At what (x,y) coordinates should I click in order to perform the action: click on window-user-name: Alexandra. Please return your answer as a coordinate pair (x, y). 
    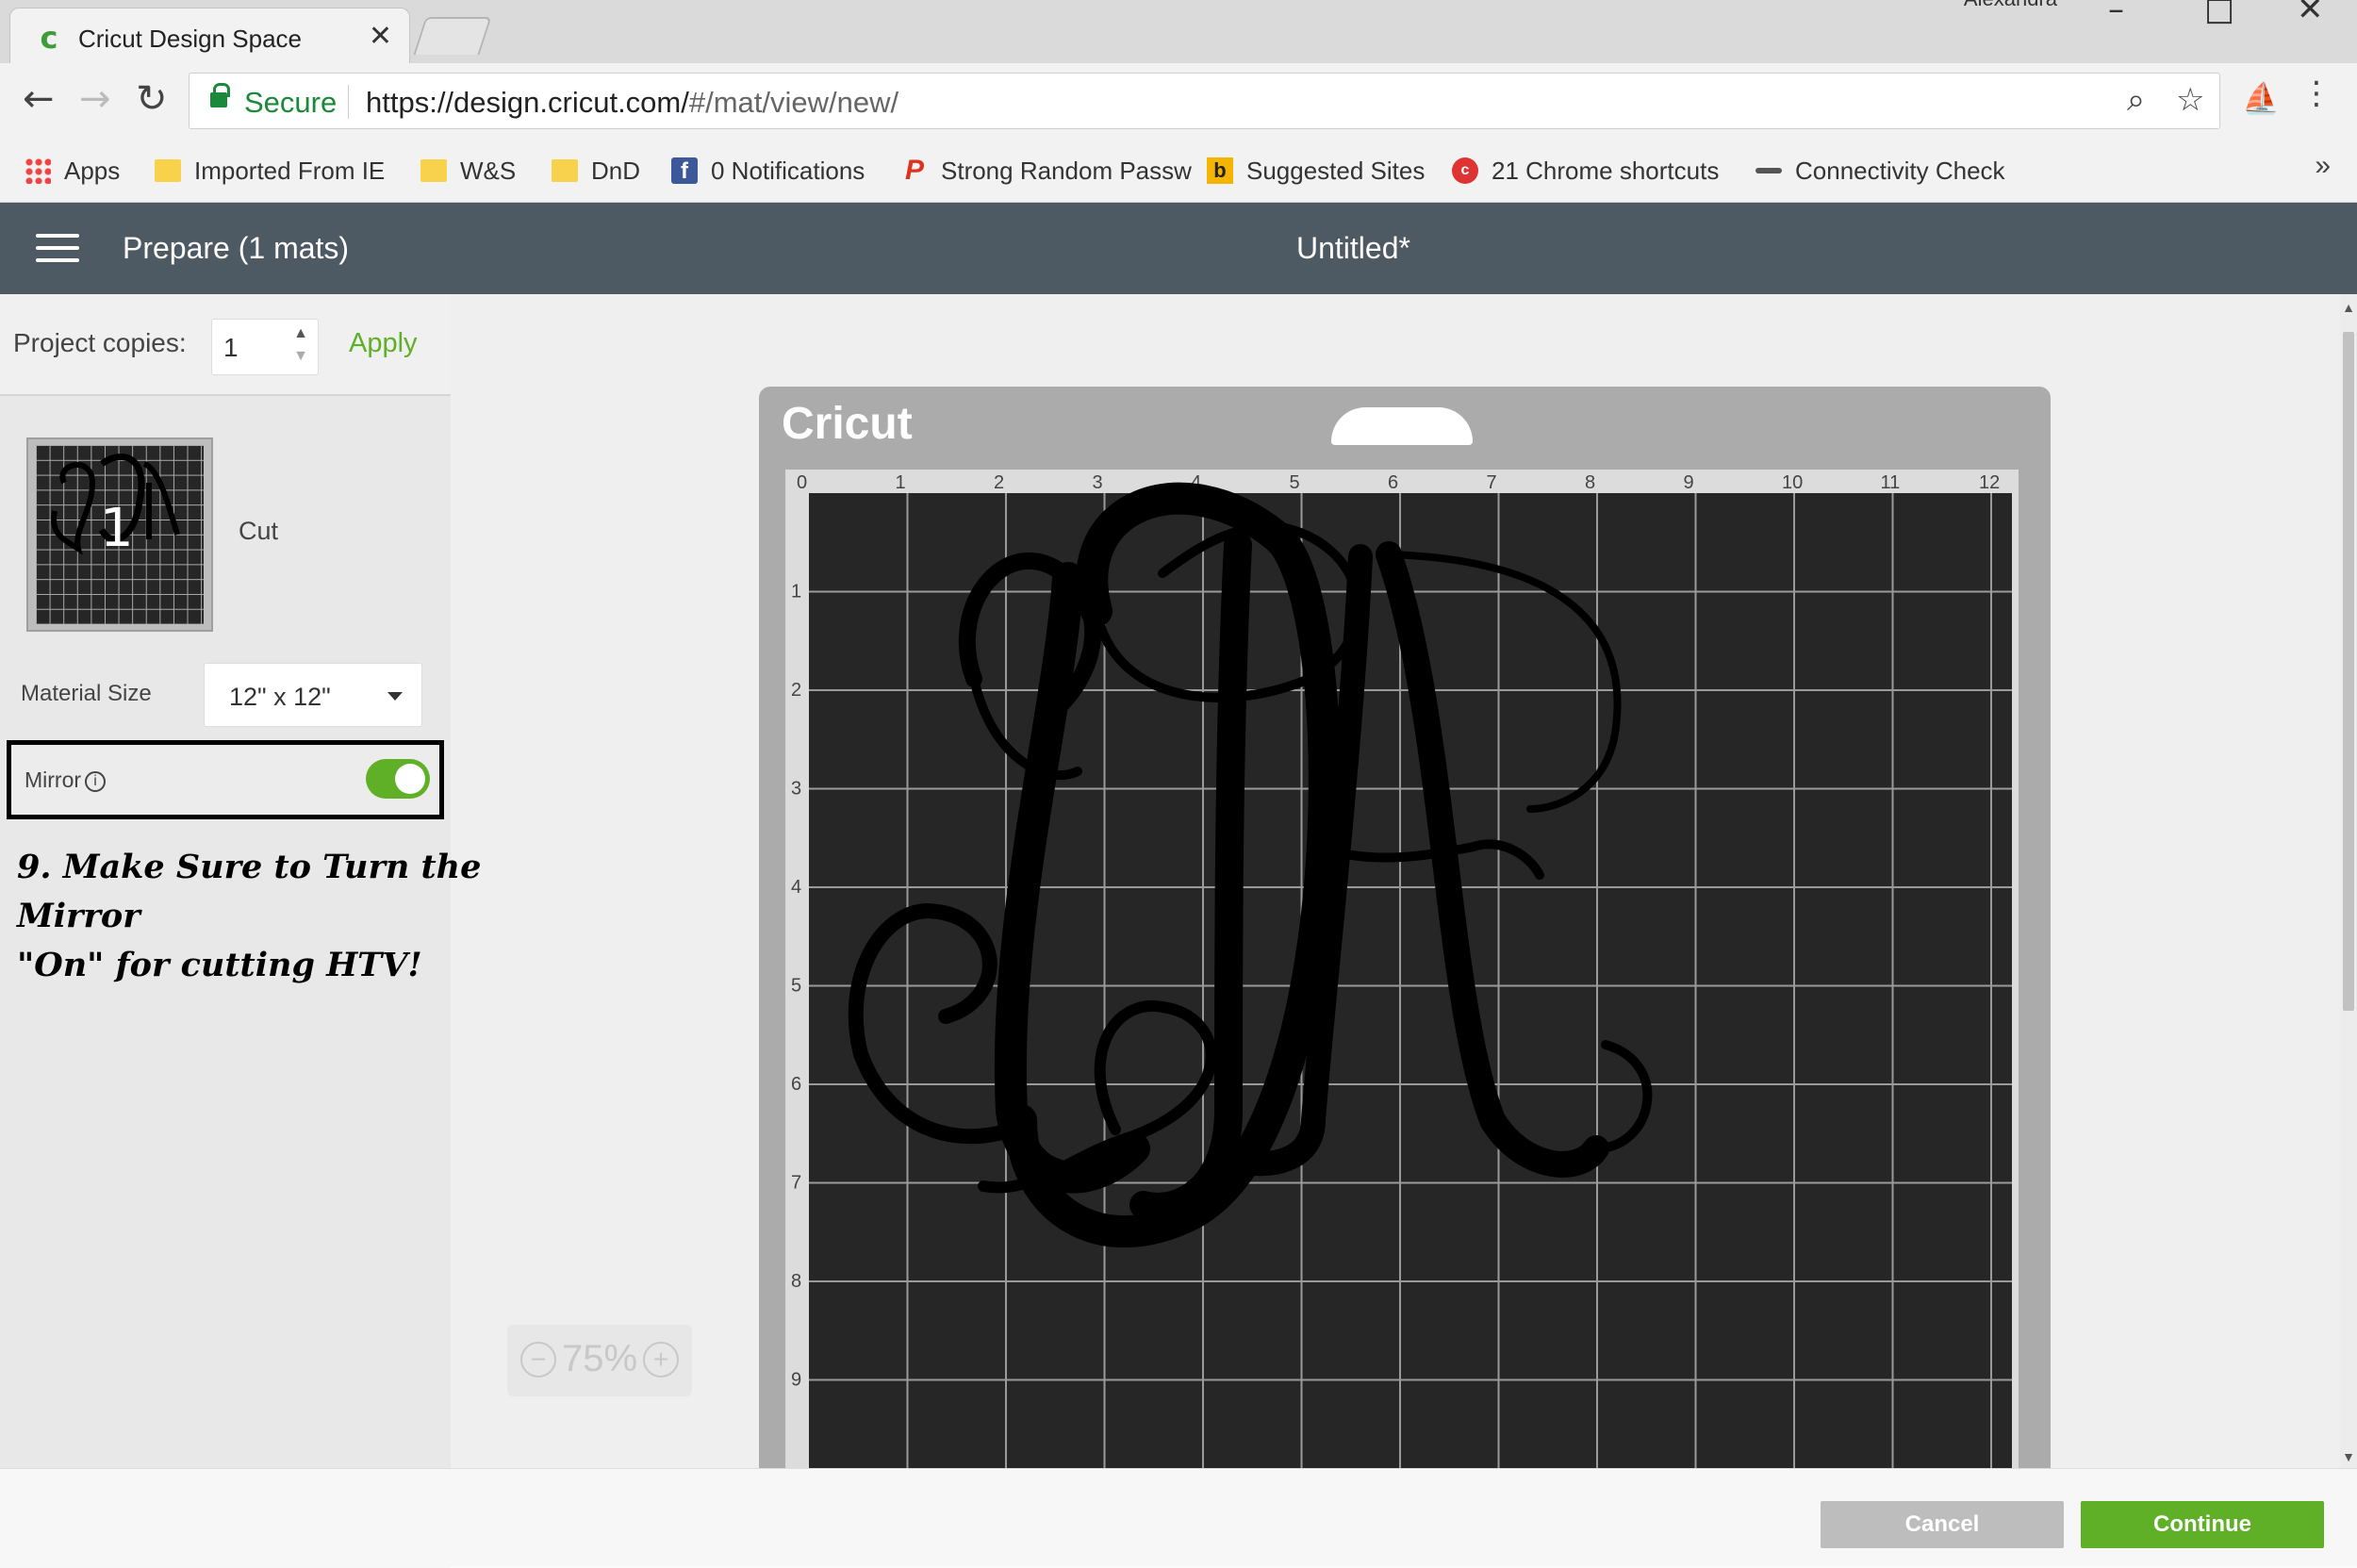
    Looking at the image, I should click on (2010, 5).